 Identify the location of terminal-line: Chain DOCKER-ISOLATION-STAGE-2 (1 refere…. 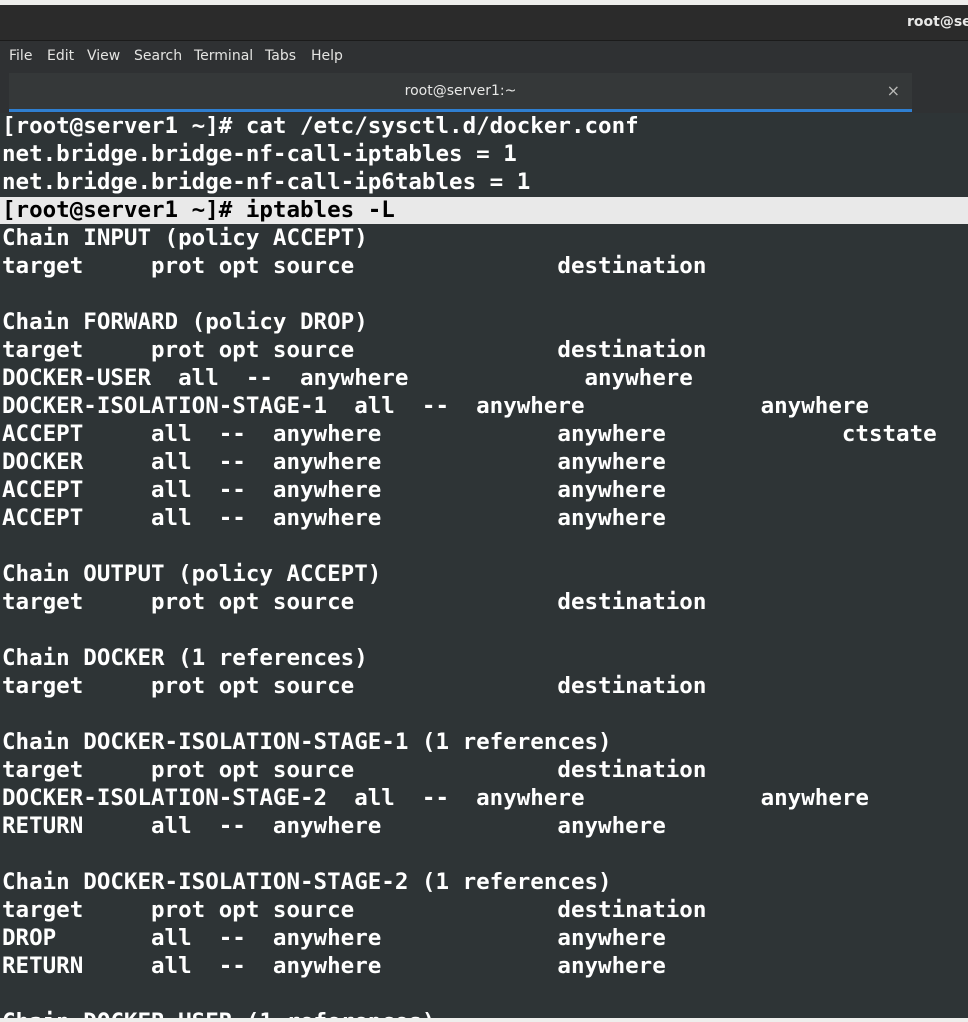
(307, 882).